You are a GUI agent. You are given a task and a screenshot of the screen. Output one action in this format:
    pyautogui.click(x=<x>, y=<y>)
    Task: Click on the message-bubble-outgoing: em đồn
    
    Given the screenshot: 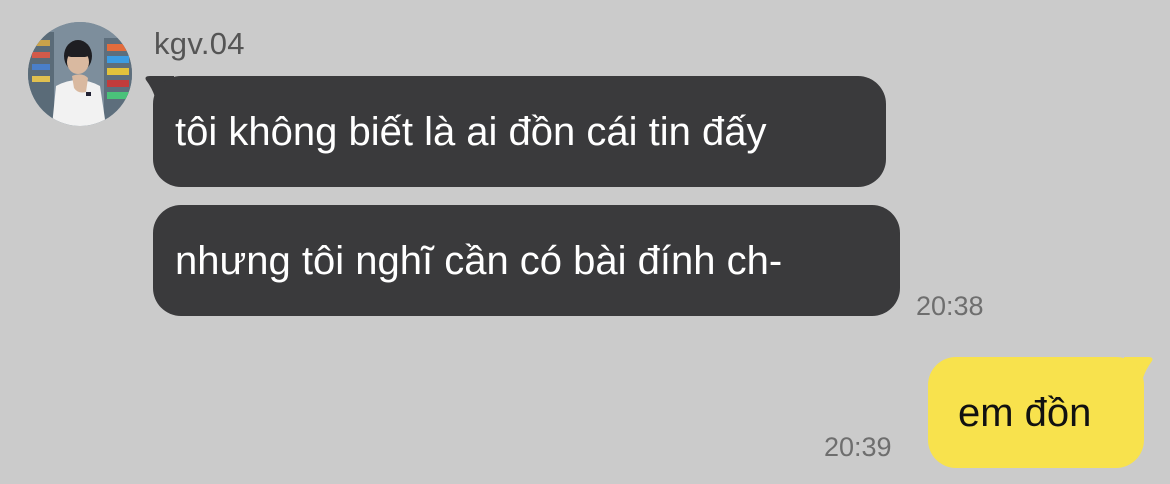 What is the action you would take?
    pyautogui.click(x=1036, y=412)
    